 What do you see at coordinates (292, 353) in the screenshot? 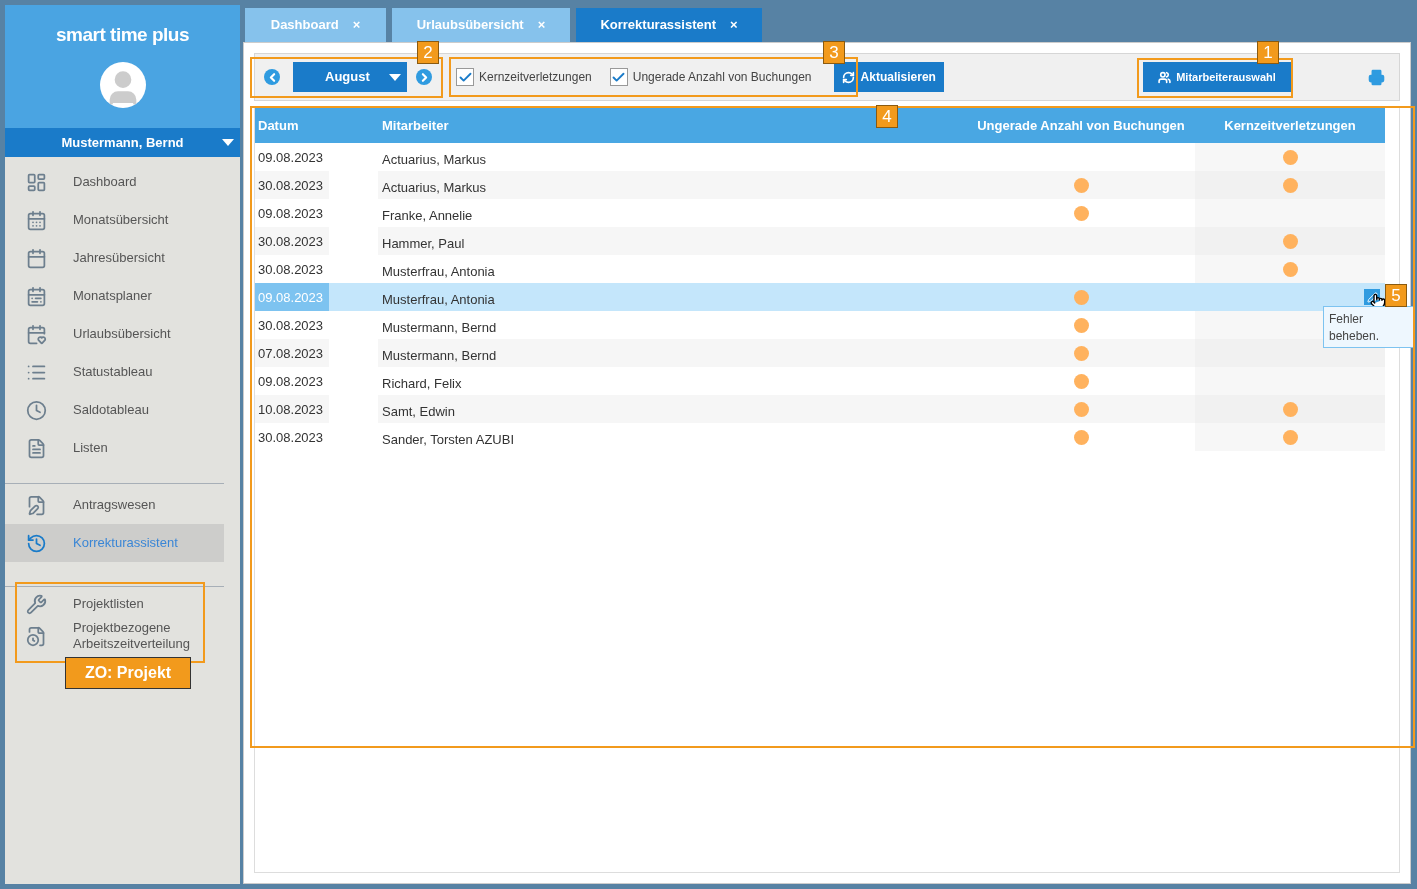
I see `table-cell: 07.08.2023` at bounding box center [292, 353].